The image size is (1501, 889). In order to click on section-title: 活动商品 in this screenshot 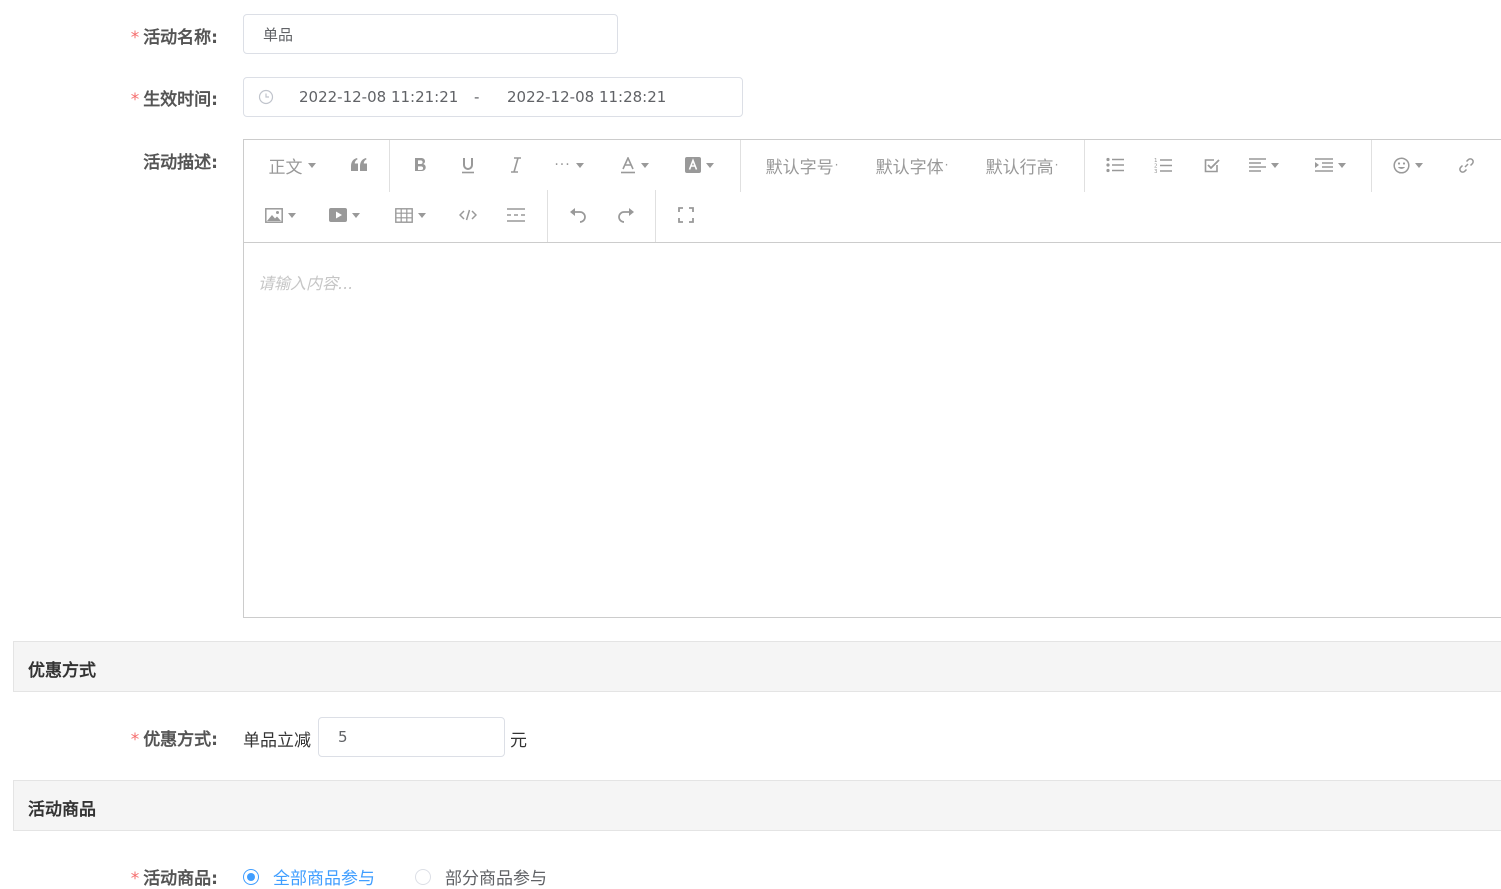, I will do `click(62, 810)`.